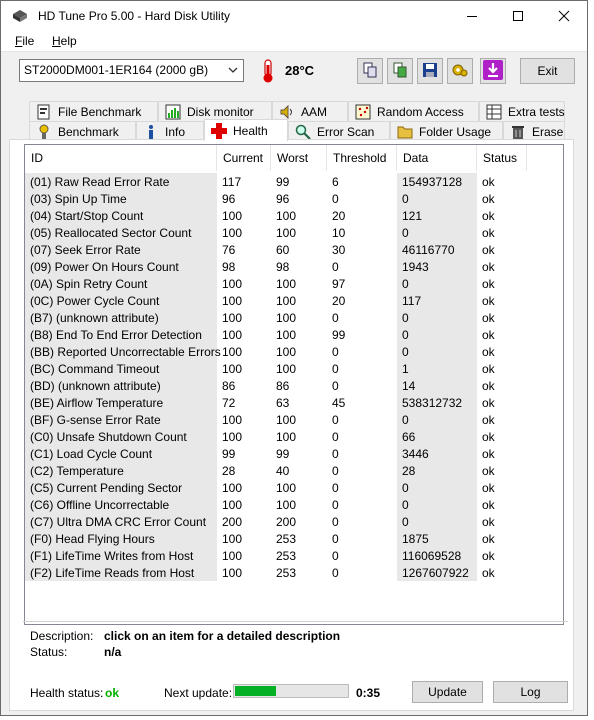 Image resolution: width=594 pixels, height=720 pixels. Describe the element at coordinates (294, 453) in the screenshot. I see `table-row: (C1) Load Cycle Count 99 99 0 3446 ok` at that location.